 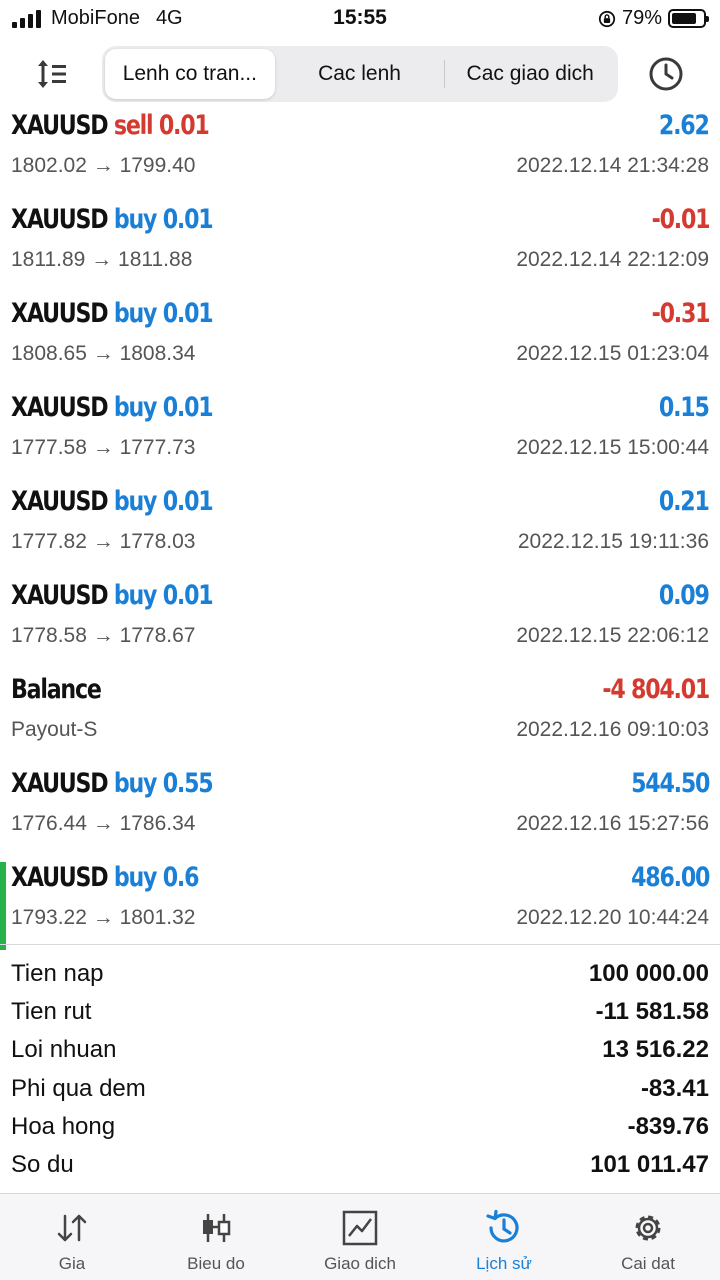 What do you see at coordinates (649, 1164) in the screenshot?
I see `summary-value: 101 011.47` at bounding box center [649, 1164].